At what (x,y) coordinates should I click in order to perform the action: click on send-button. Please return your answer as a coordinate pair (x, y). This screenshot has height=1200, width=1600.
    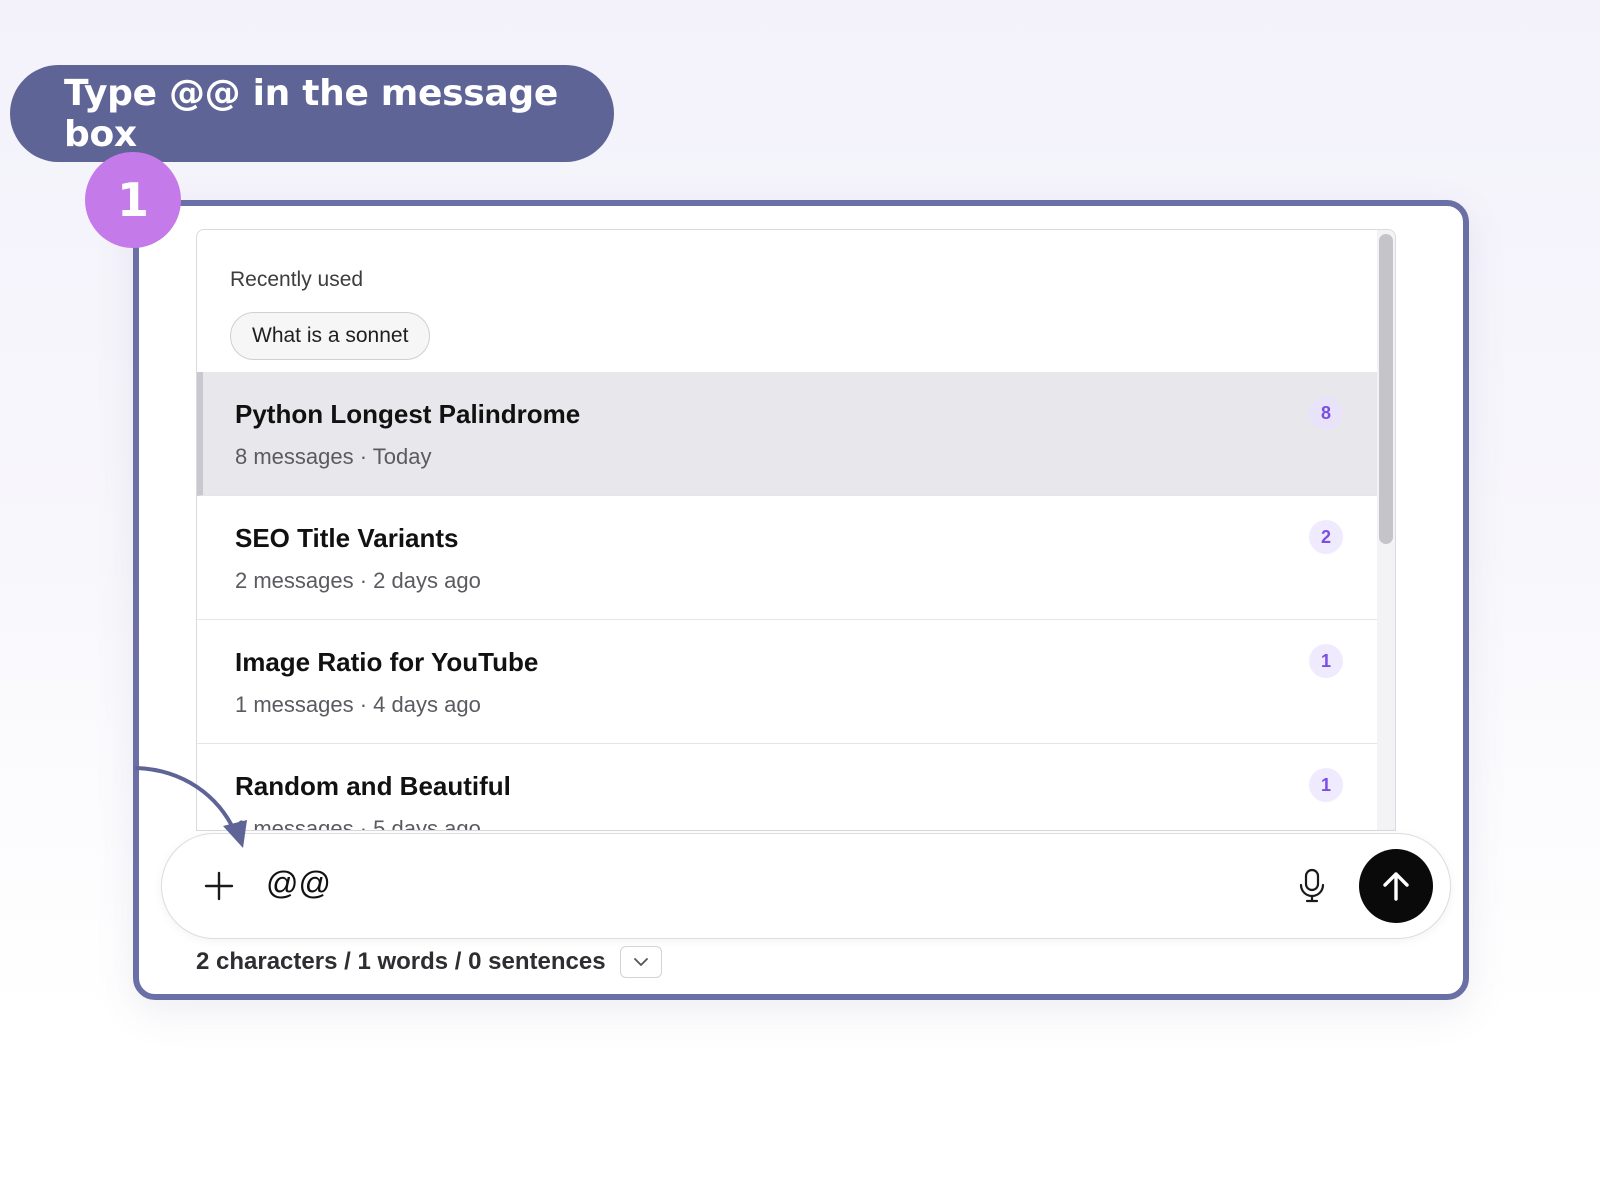
    Looking at the image, I should click on (1396, 886).